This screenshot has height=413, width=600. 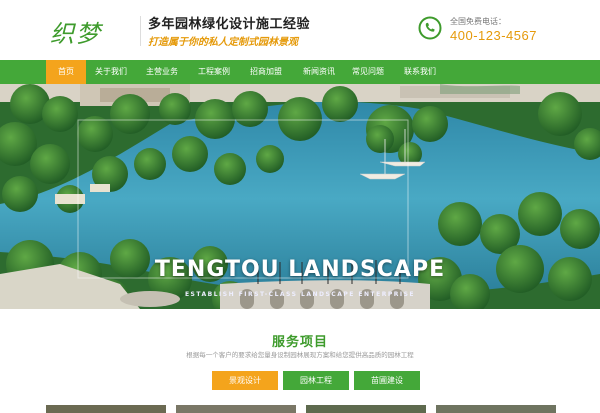 What do you see at coordinates (111, 72) in the screenshot?
I see `nav-item-about: 关于我们` at bounding box center [111, 72].